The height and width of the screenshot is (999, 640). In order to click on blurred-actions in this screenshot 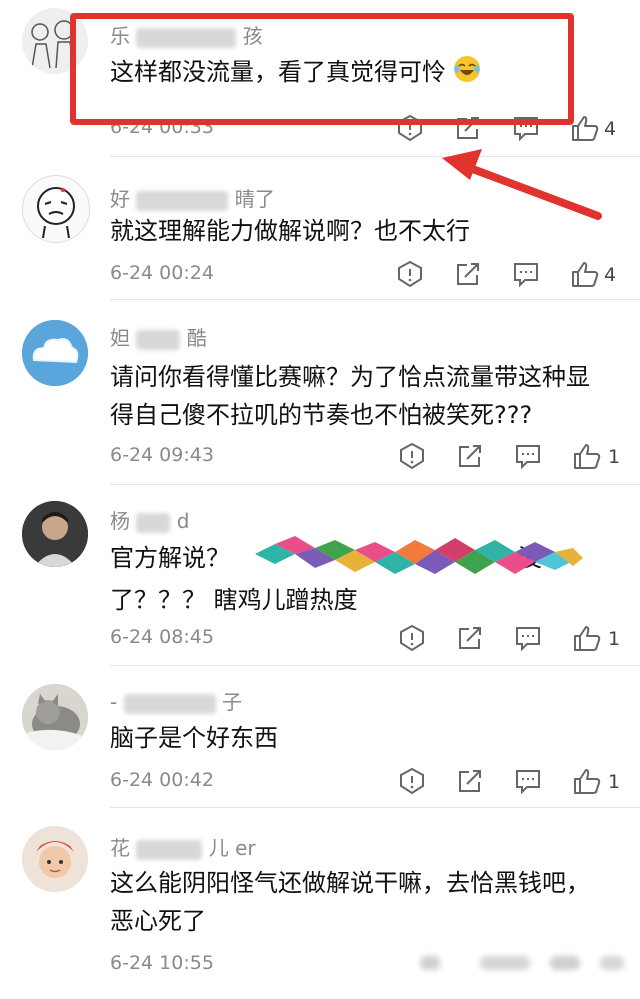, I will do `click(525, 963)`.